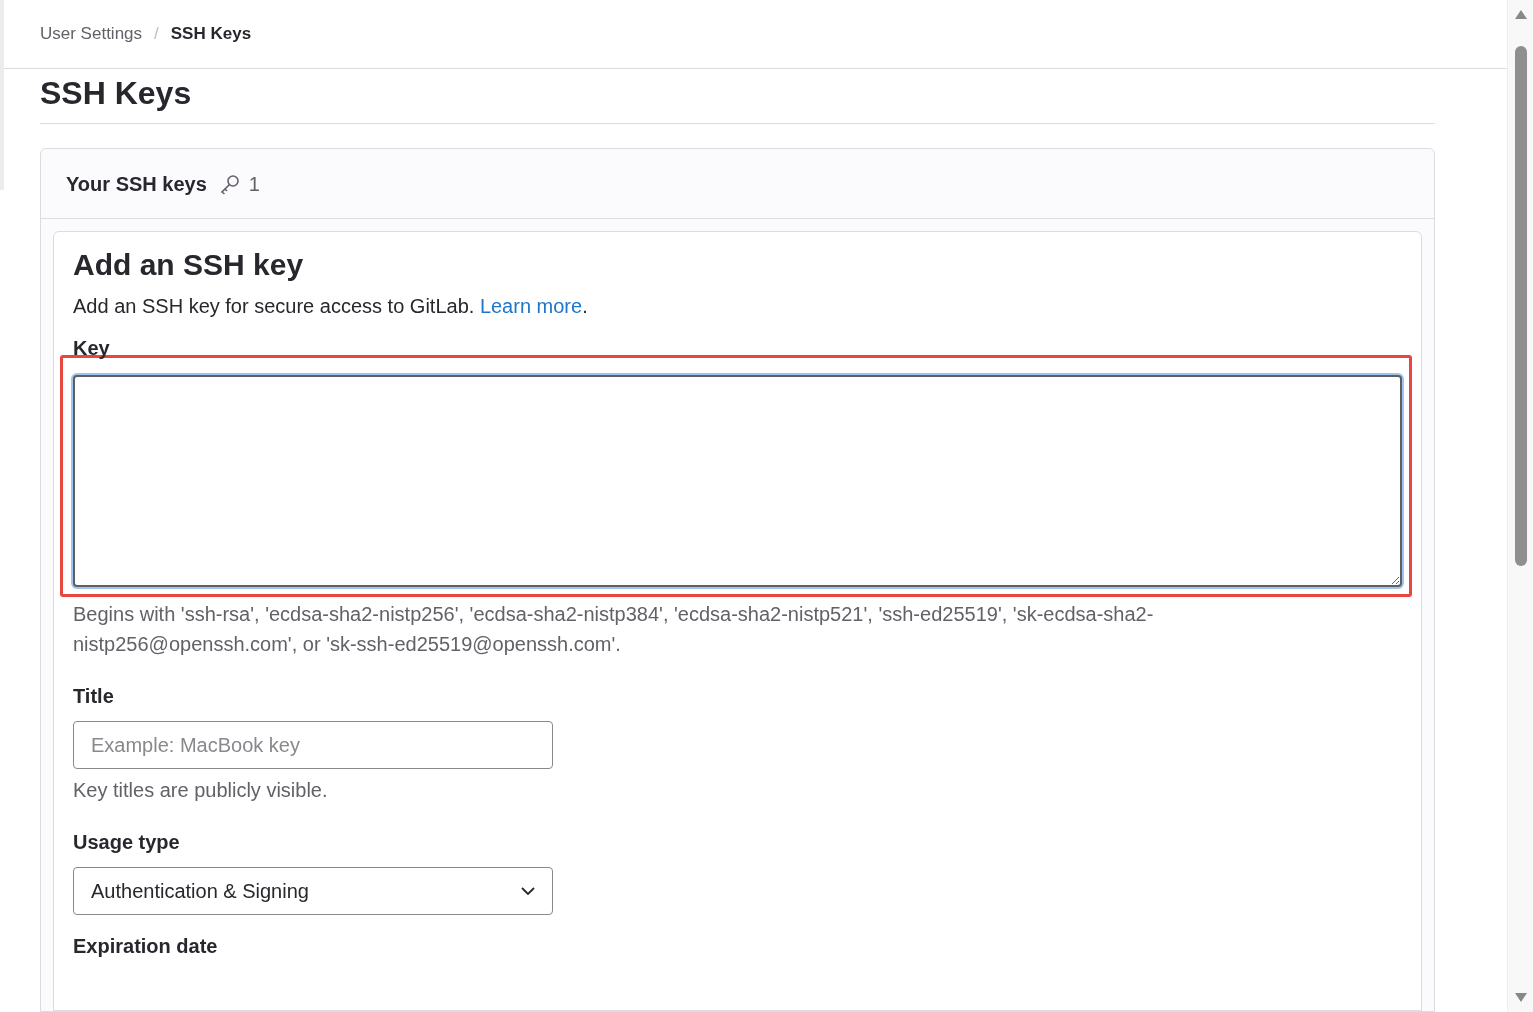  What do you see at coordinates (313, 891) in the screenshot?
I see `usage-type-select: Authentication & Signing` at bounding box center [313, 891].